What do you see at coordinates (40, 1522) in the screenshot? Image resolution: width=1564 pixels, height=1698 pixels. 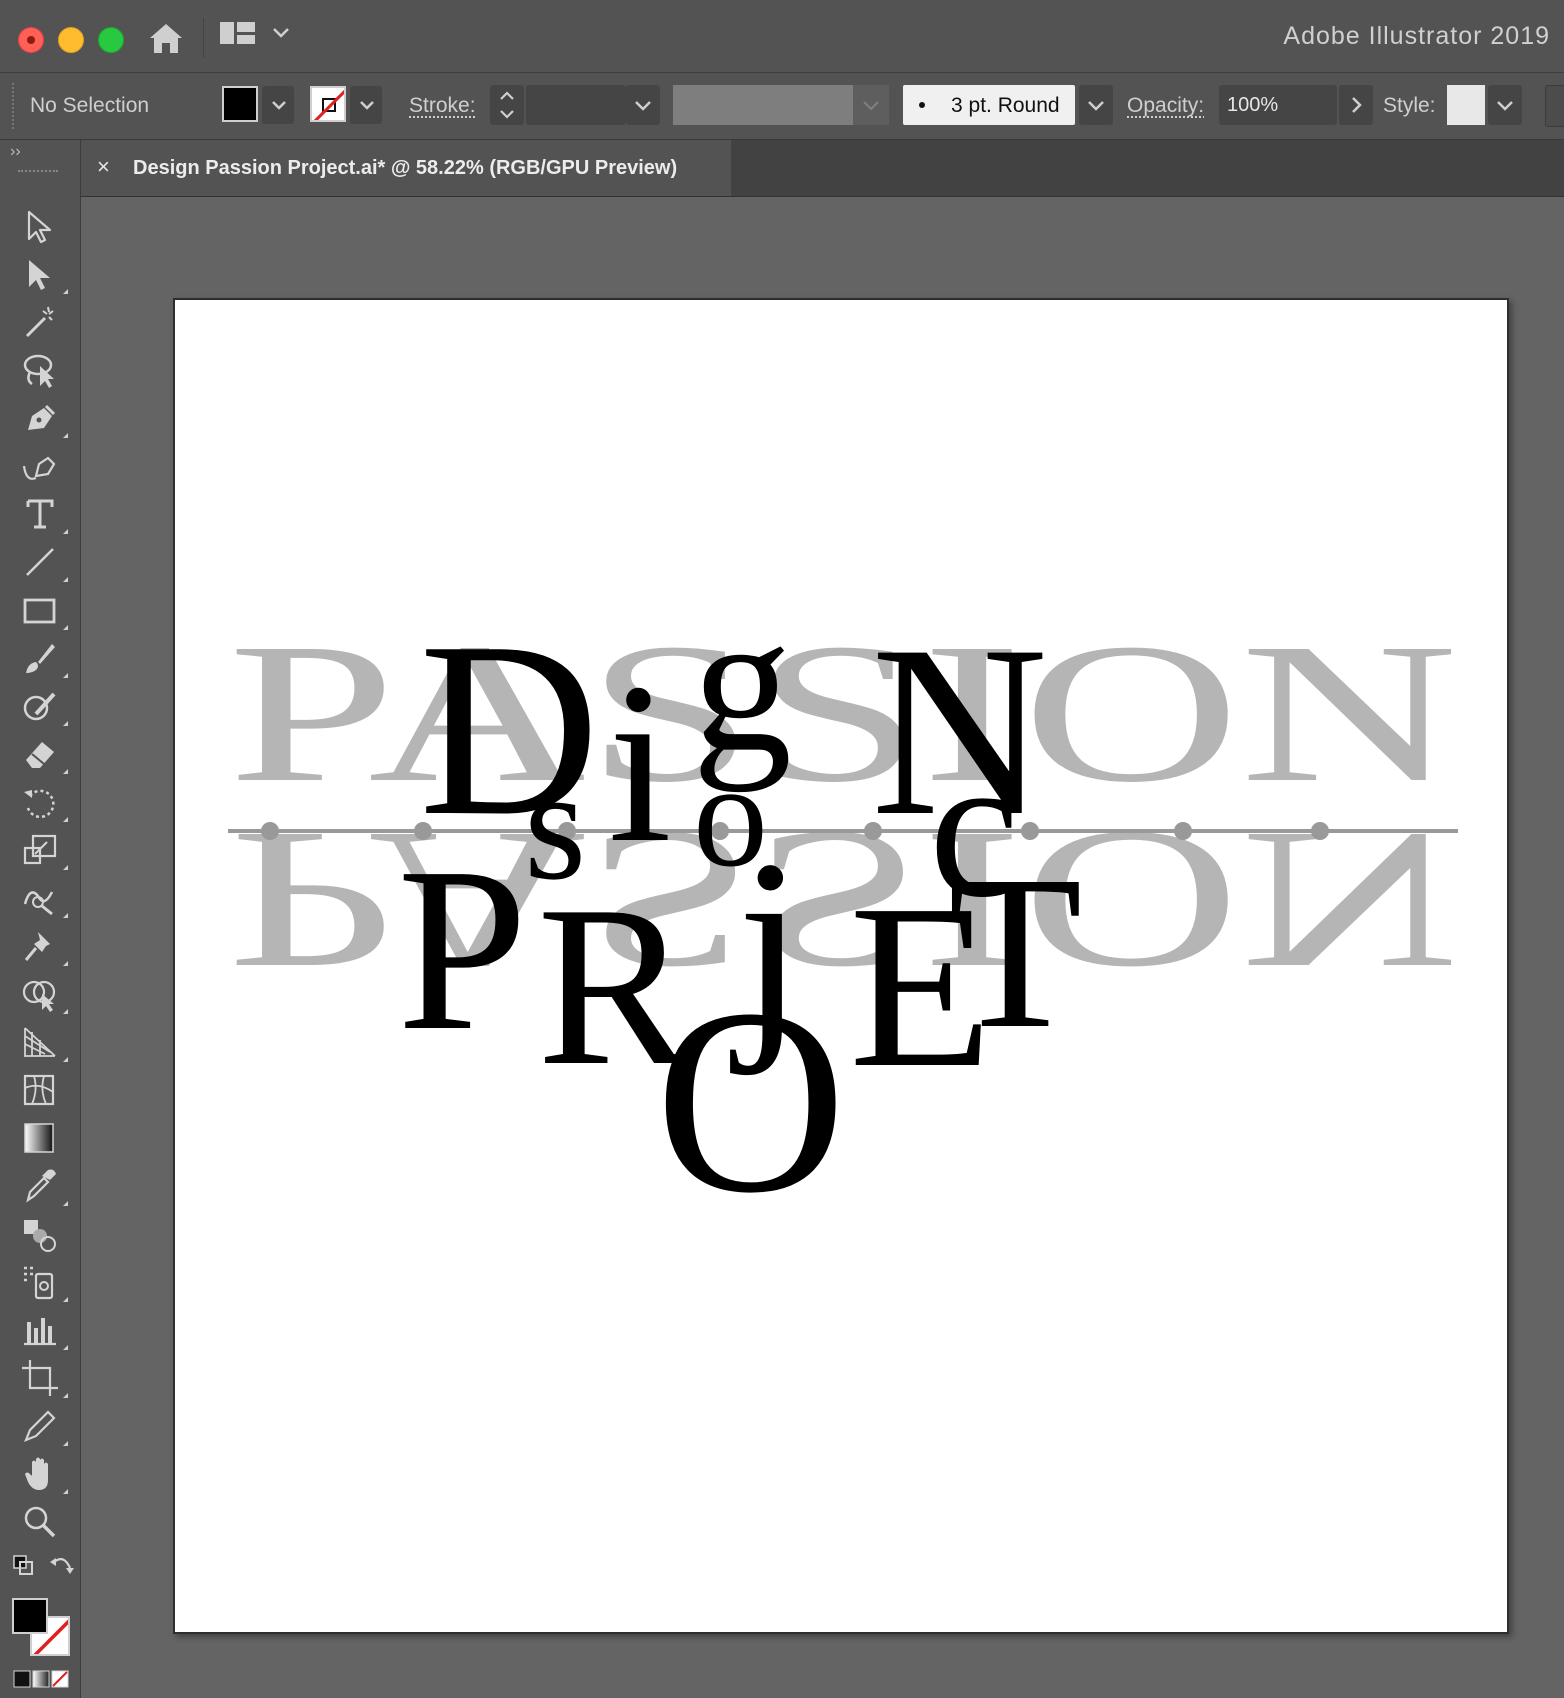 I see `magnifier-icon` at bounding box center [40, 1522].